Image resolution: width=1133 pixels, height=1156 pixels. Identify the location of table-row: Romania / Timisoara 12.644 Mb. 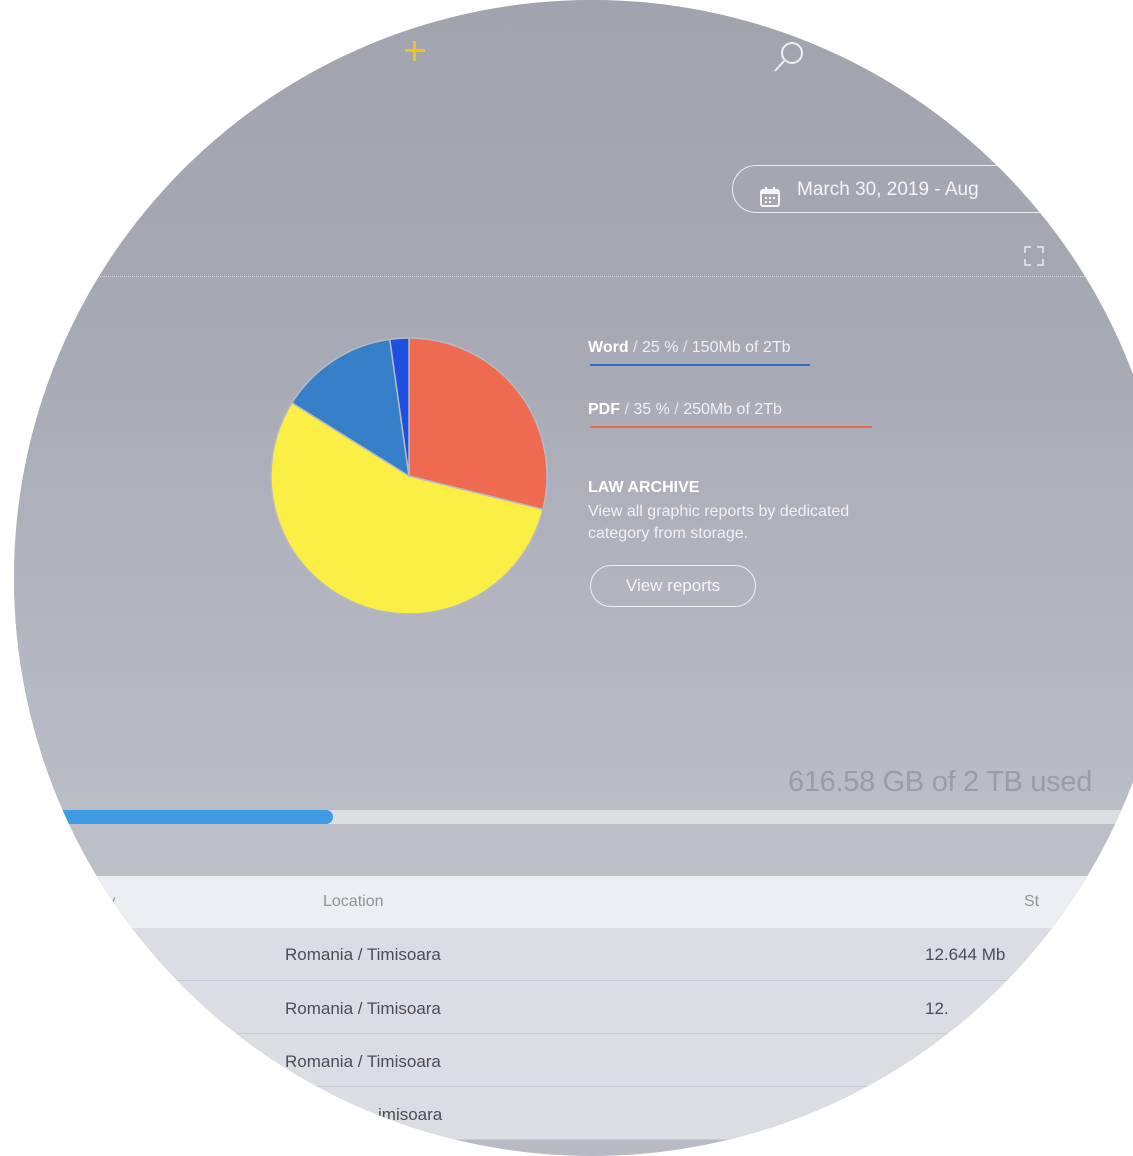
(573, 954).